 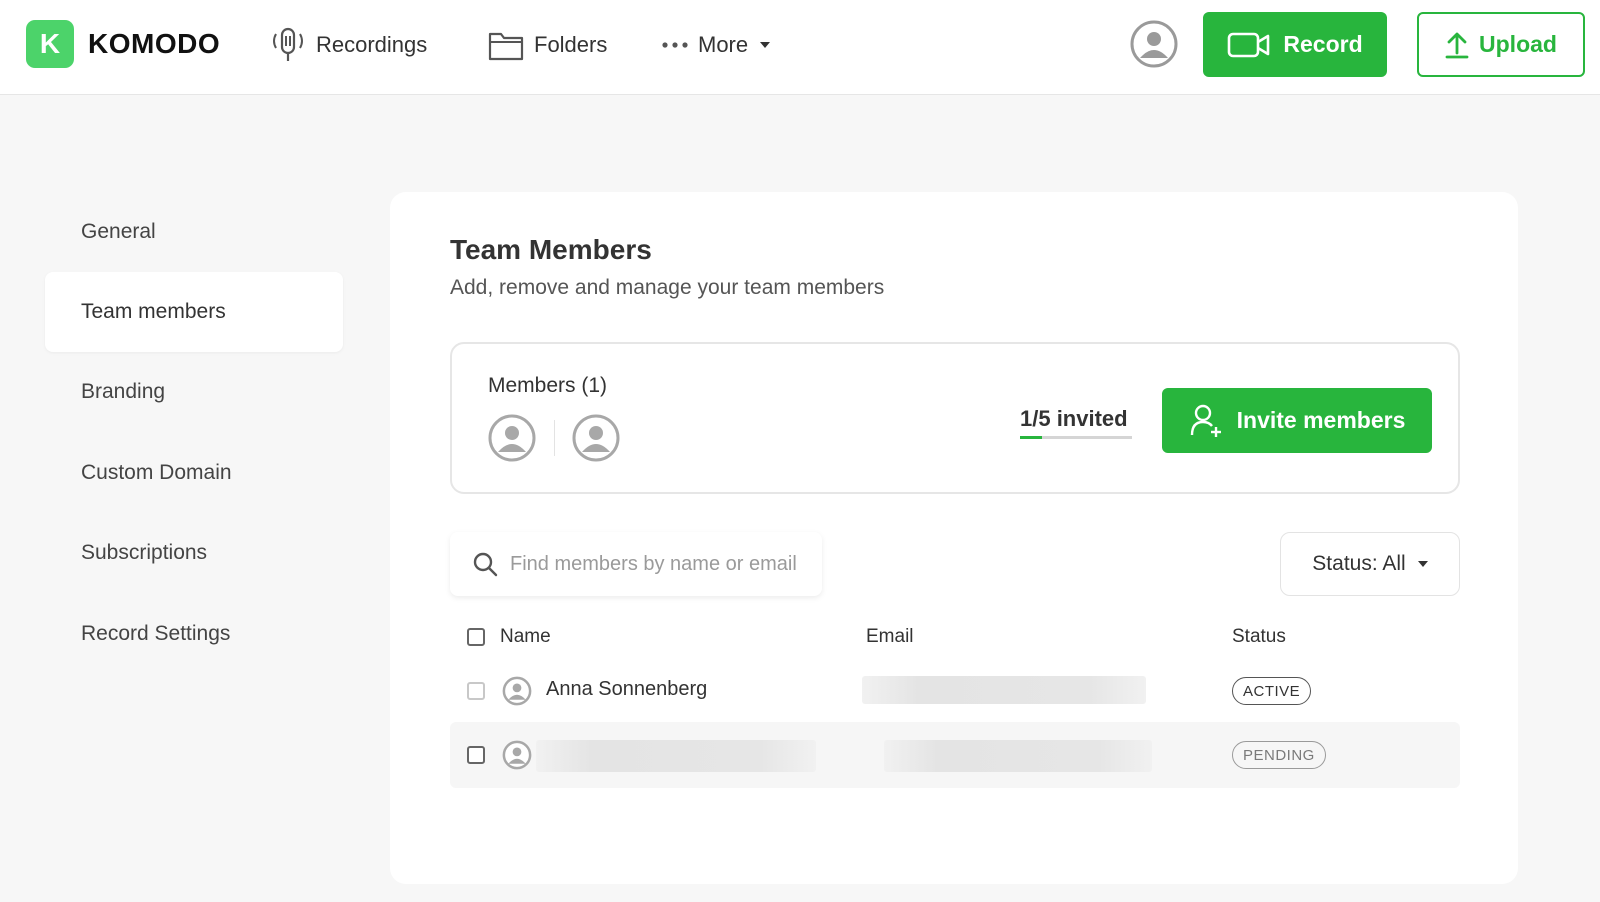 What do you see at coordinates (288, 44) in the screenshot?
I see `microphone-icon` at bounding box center [288, 44].